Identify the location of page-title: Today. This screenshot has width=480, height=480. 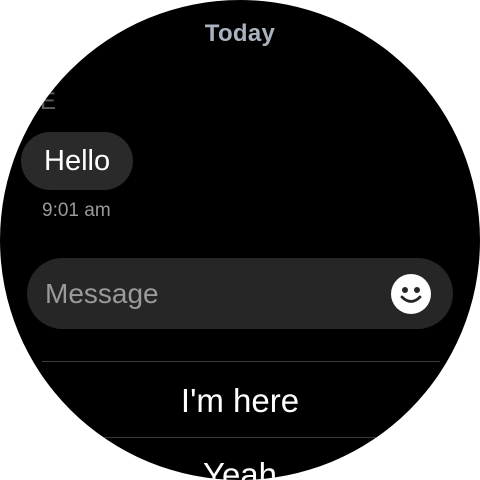
(240, 33).